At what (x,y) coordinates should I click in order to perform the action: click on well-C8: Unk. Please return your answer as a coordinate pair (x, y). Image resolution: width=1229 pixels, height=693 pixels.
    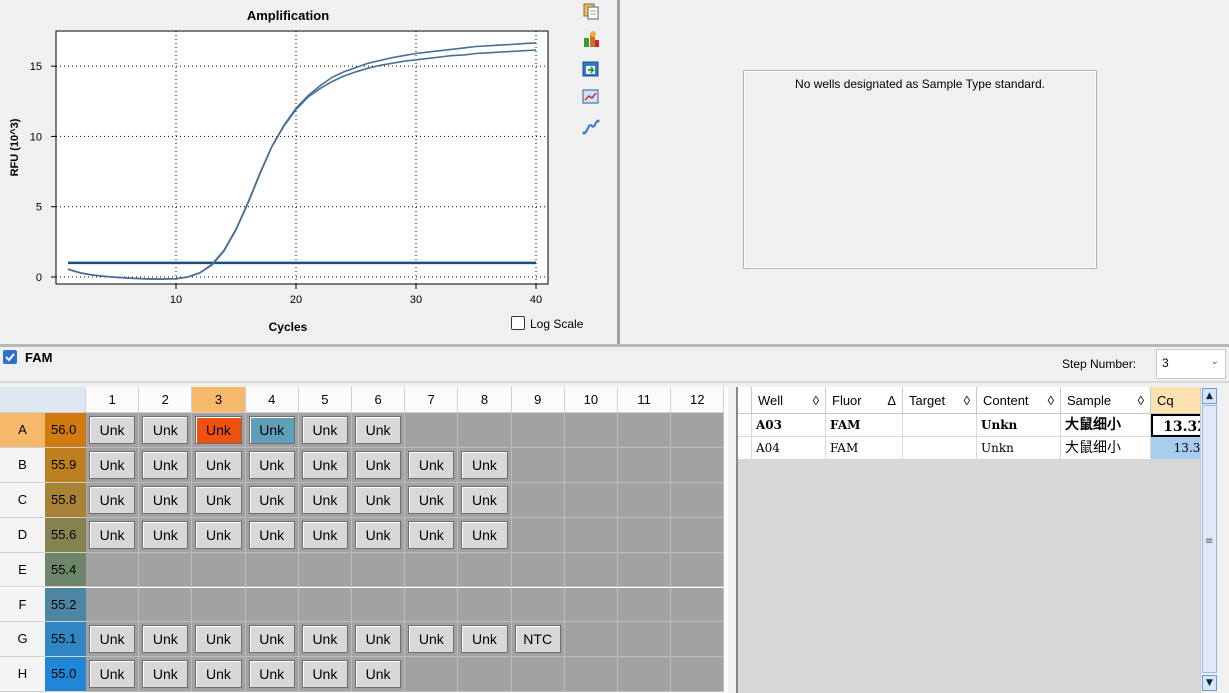
    Looking at the image, I should click on (484, 499).